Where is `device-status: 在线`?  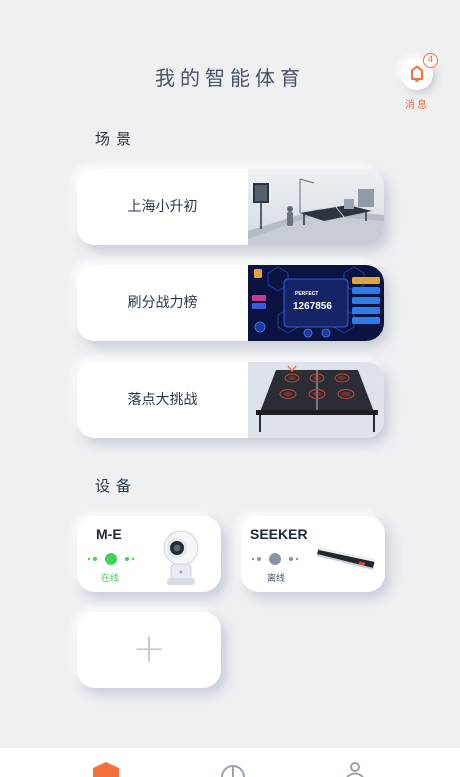 device-status: 在线 is located at coordinates (110, 579).